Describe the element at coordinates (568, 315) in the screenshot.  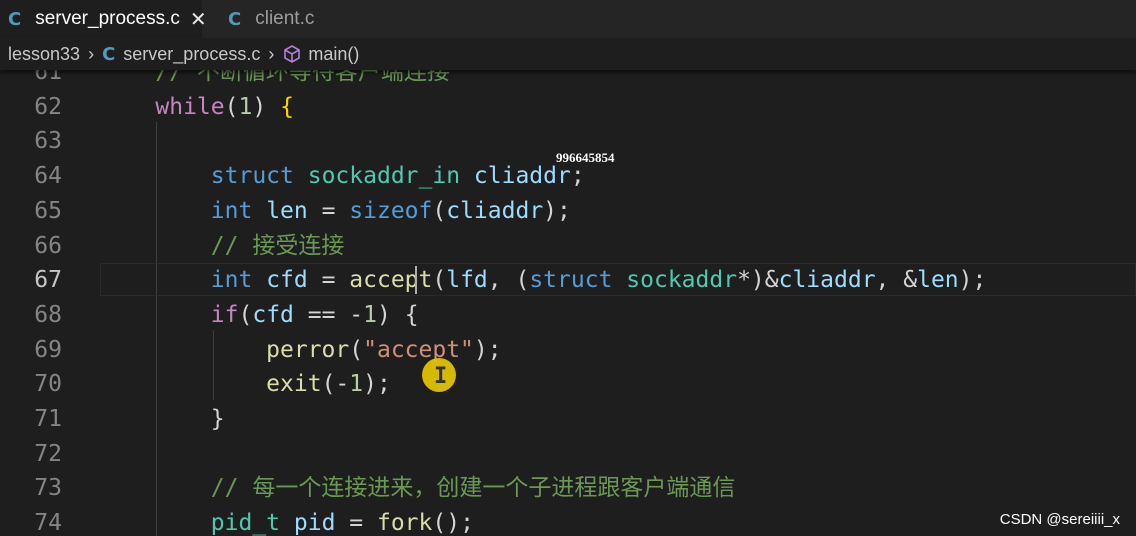
I see `code-line: 68 if(cfd == -1) {` at that location.